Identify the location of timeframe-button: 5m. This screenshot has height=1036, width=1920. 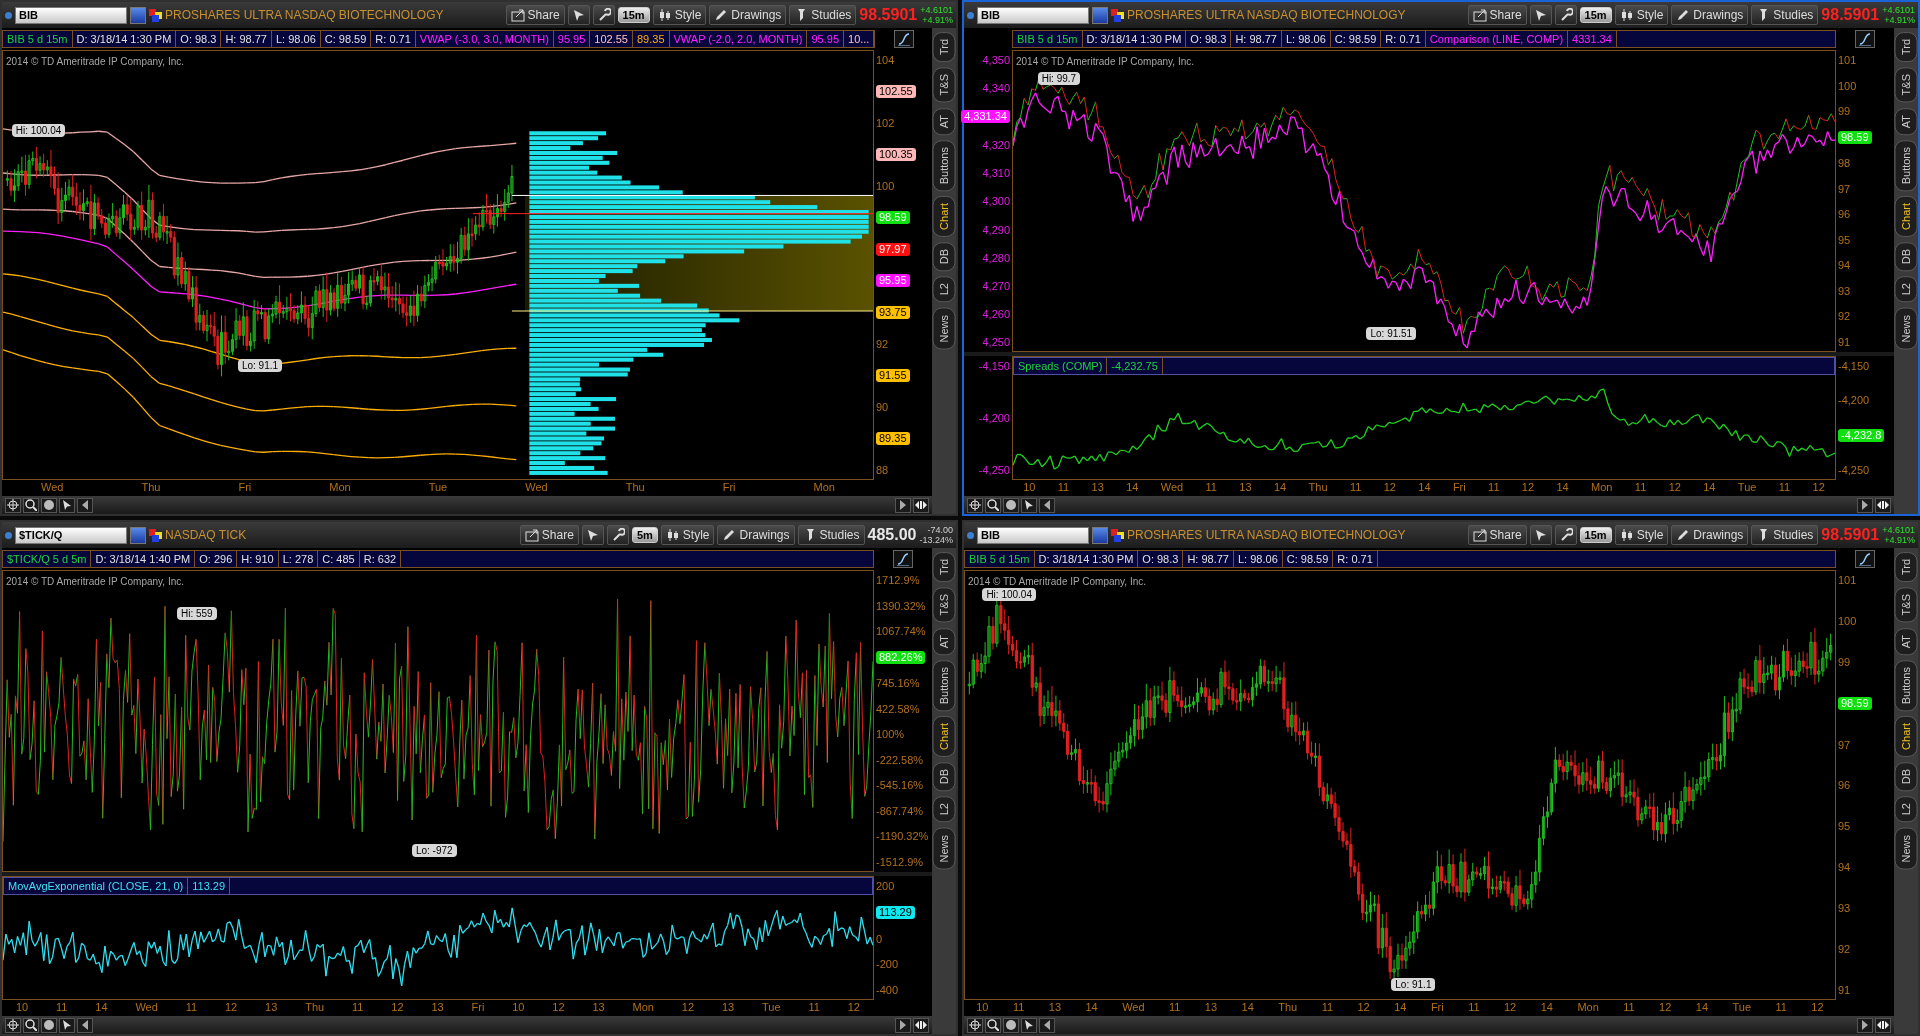
(644, 535).